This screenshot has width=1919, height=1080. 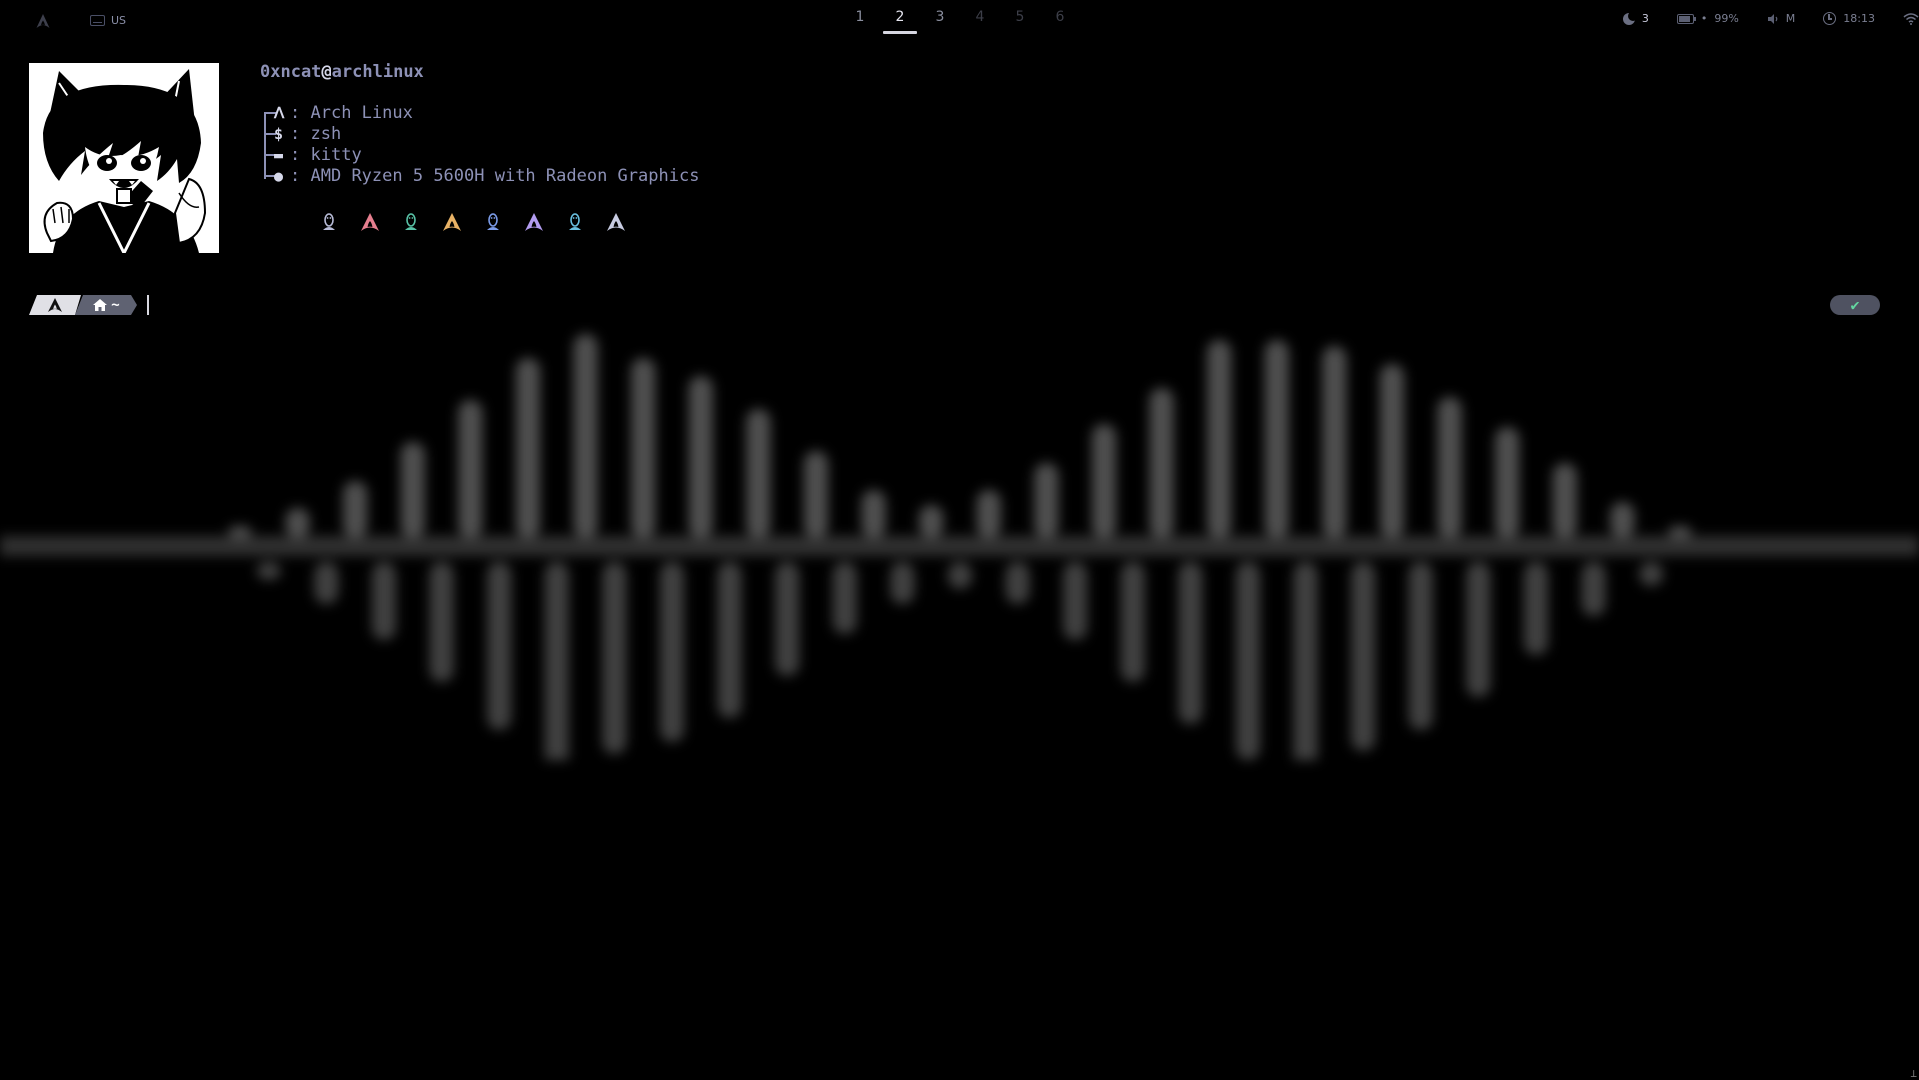 What do you see at coordinates (279, 176) in the screenshot?
I see `cpu-icon: ●` at bounding box center [279, 176].